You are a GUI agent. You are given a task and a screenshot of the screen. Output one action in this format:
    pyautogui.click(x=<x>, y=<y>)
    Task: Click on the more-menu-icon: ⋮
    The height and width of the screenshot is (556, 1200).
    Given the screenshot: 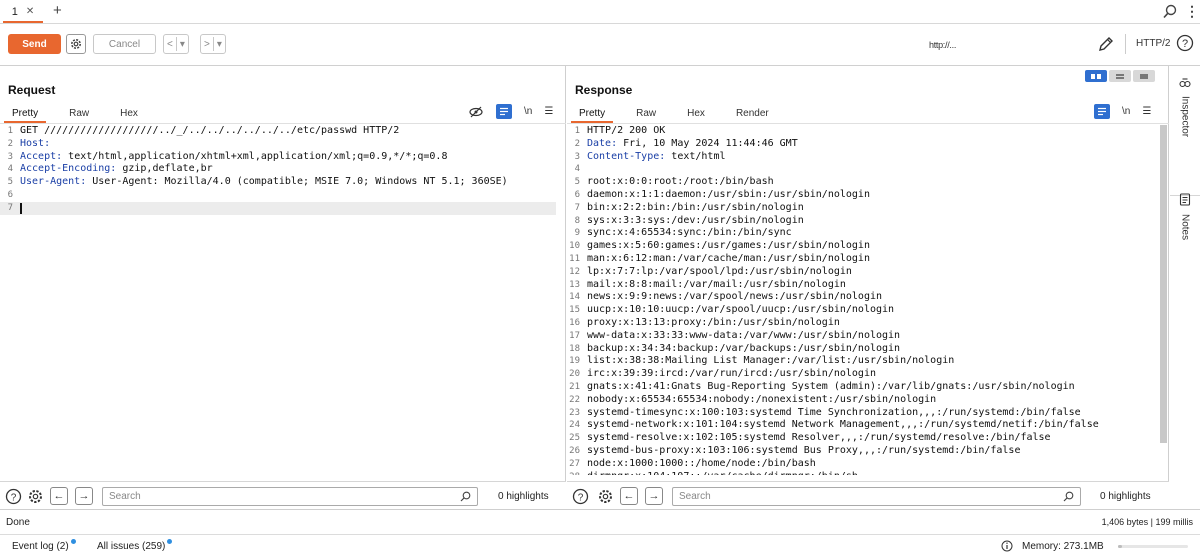 What is the action you would take?
    pyautogui.click(x=1192, y=11)
    